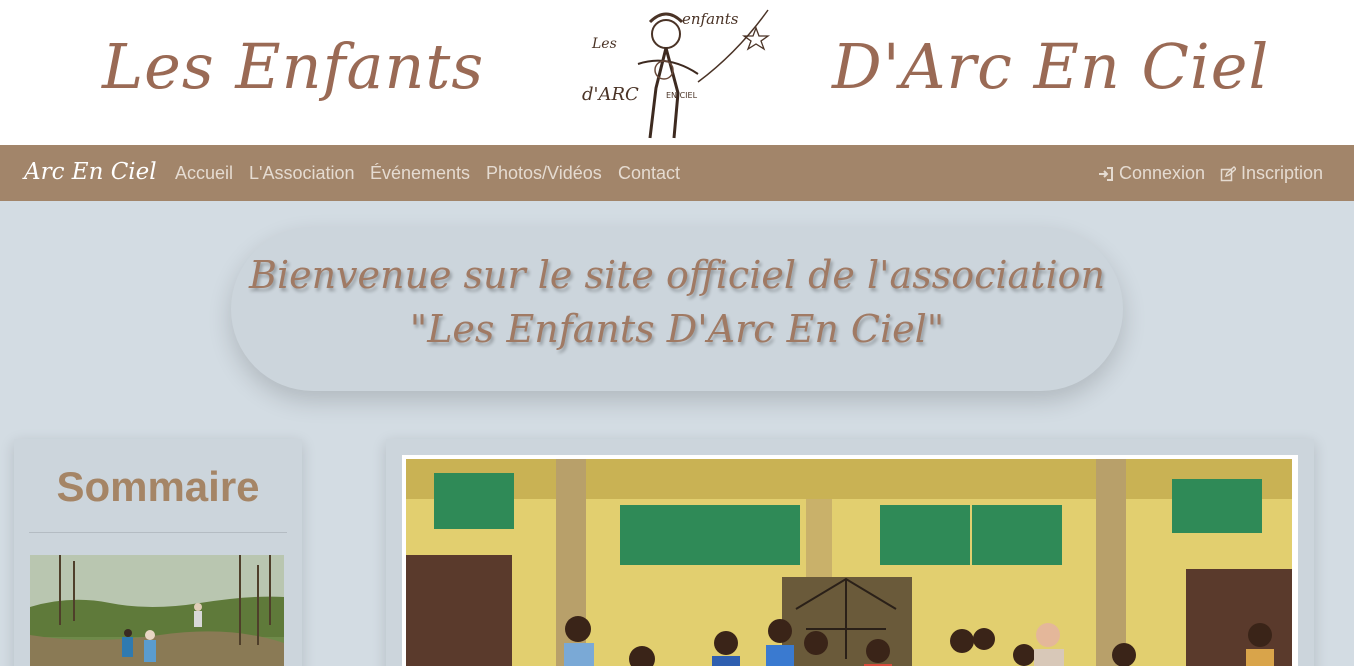 Image resolution: width=1354 pixels, height=666 pixels. I want to click on edit-icon, so click(1228, 173).